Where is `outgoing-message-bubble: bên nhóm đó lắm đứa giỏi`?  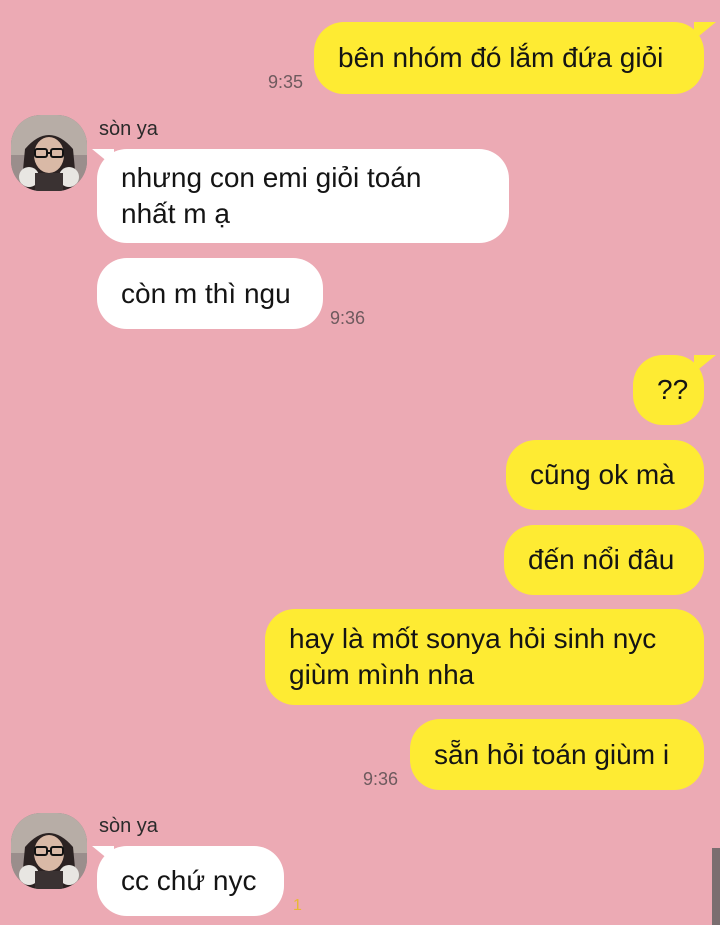 outgoing-message-bubble: bên nhóm đó lắm đứa giỏi is located at coordinates (509, 58).